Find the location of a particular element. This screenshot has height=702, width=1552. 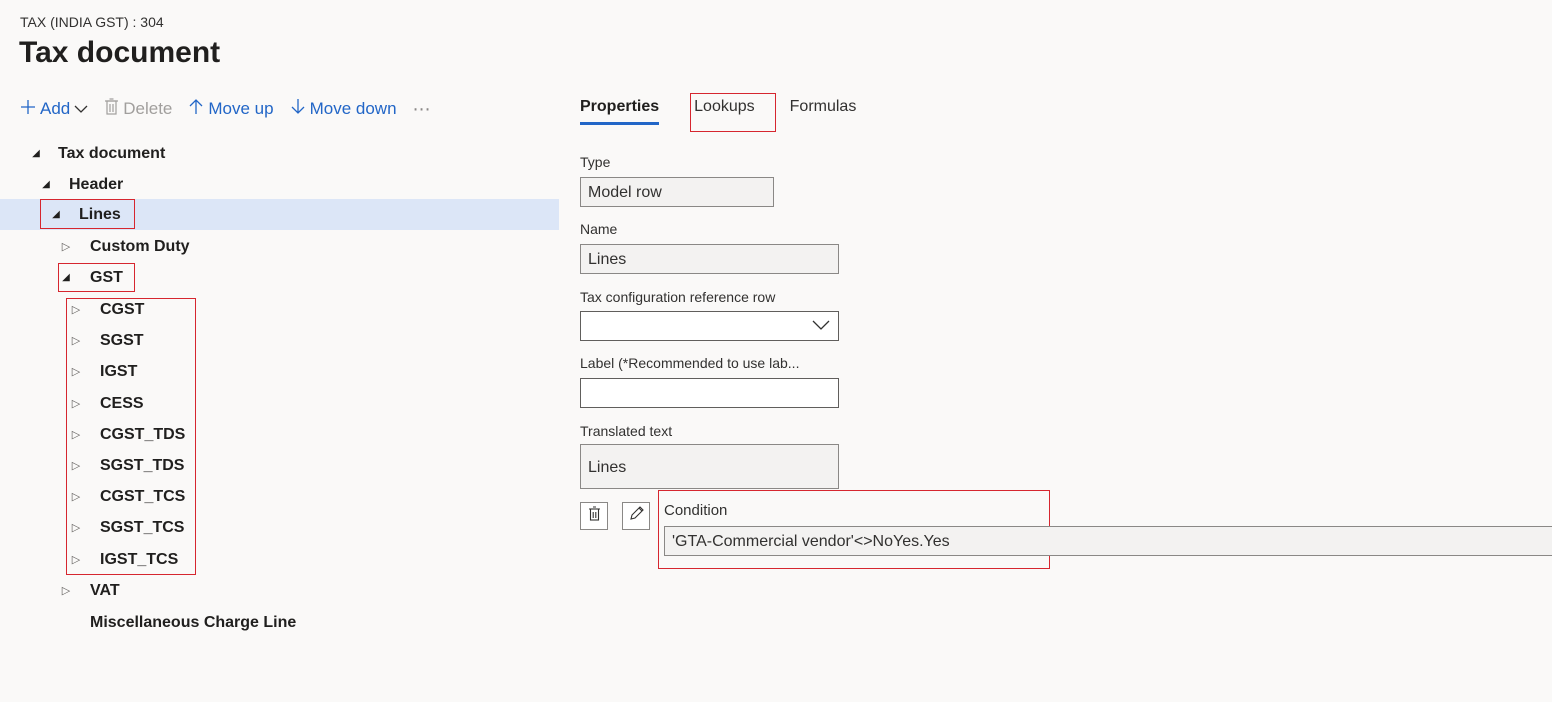

tree-node-label: SGST_TDS is located at coordinates (142, 465).